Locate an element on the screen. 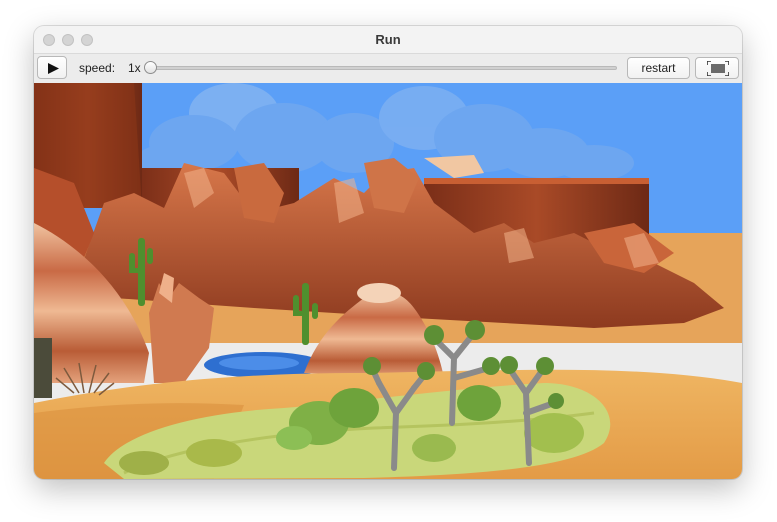 This screenshot has width=777, height=522. fullscreen-icon is located at coordinates (718, 68).